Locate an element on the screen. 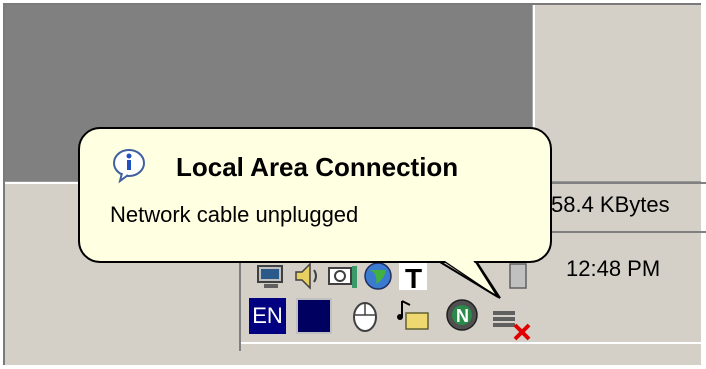 Image resolution: width=706 pixels, height=369 pixels. mouse-icon is located at coordinates (365, 315).